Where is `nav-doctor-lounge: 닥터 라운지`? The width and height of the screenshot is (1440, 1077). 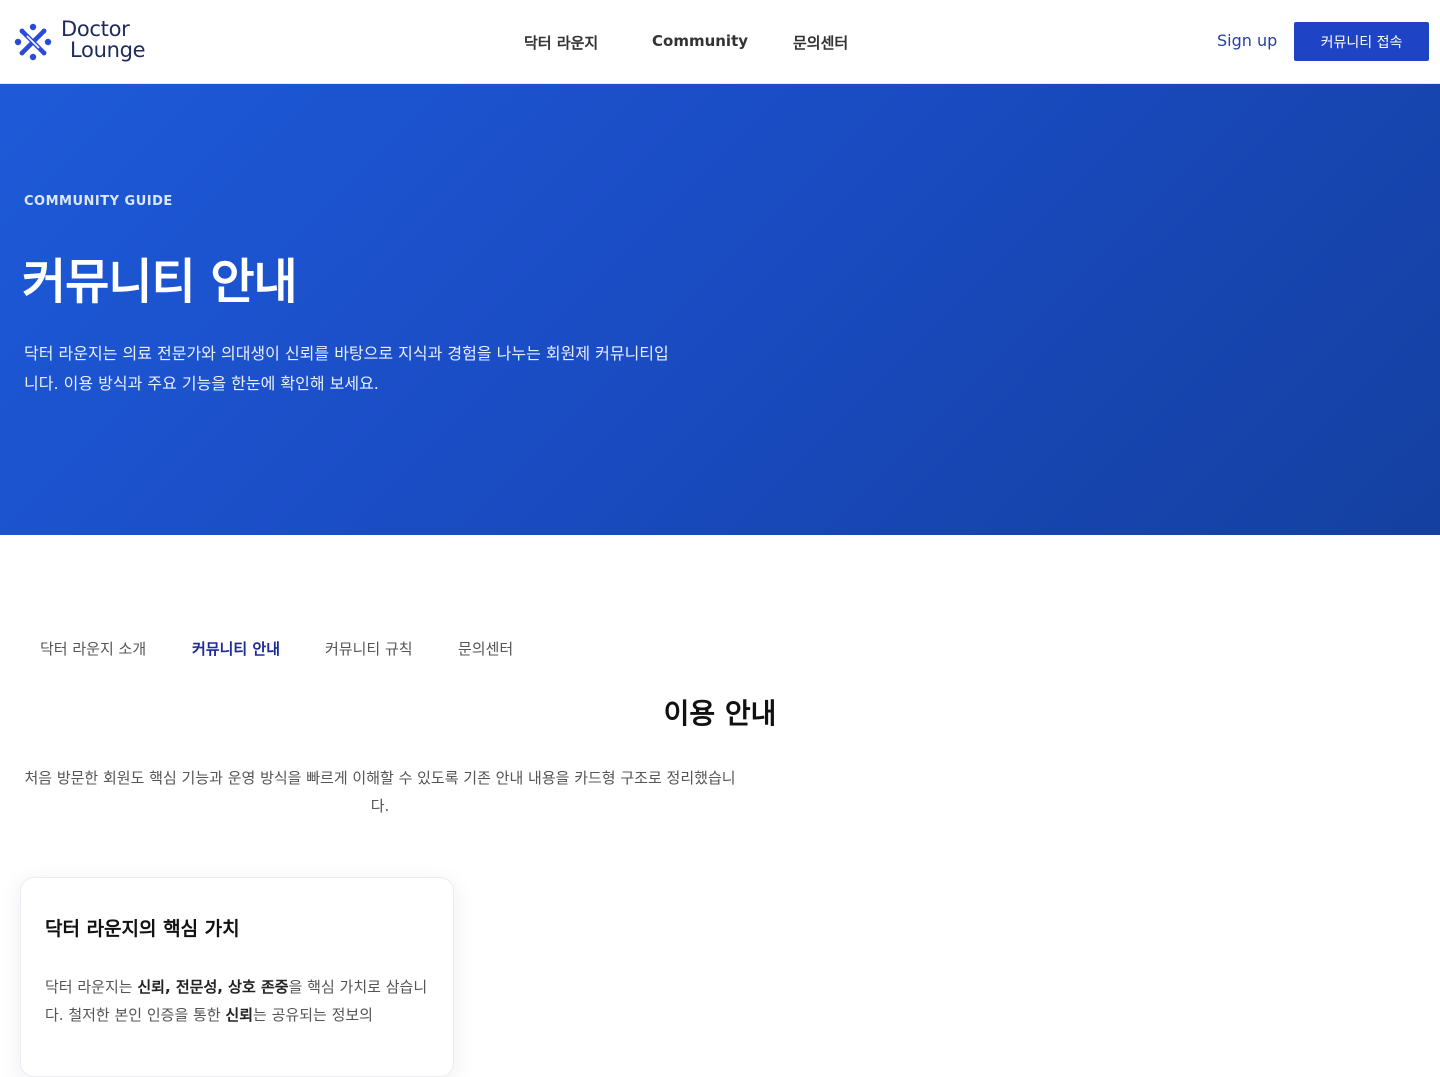 nav-doctor-lounge: 닥터 라운지 is located at coordinates (561, 42).